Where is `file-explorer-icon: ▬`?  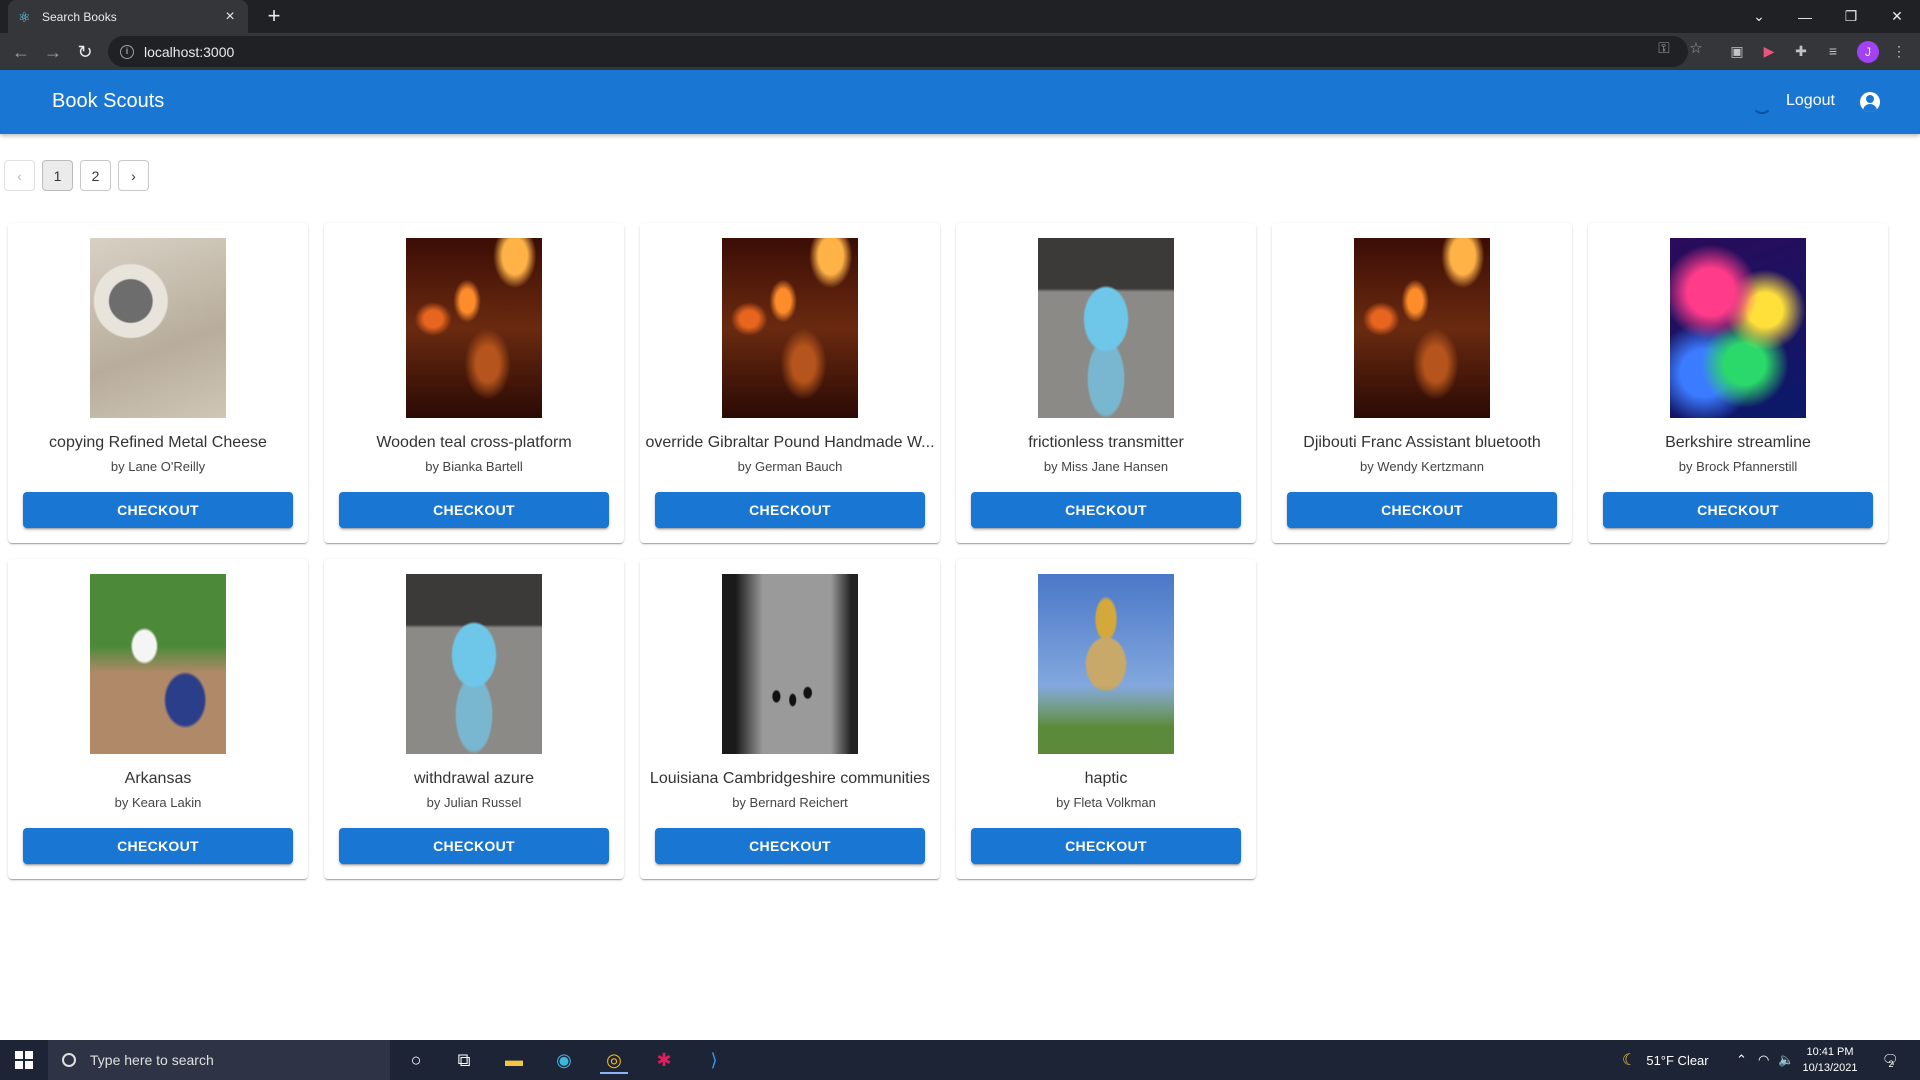
file-explorer-icon: ▬ is located at coordinates (514, 1060).